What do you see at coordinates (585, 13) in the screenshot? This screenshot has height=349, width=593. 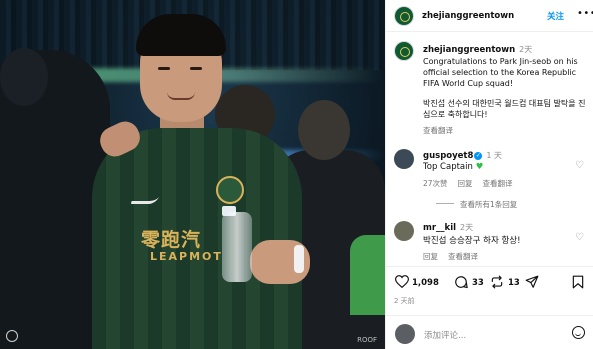 I see `more-options-icon: •••` at bounding box center [585, 13].